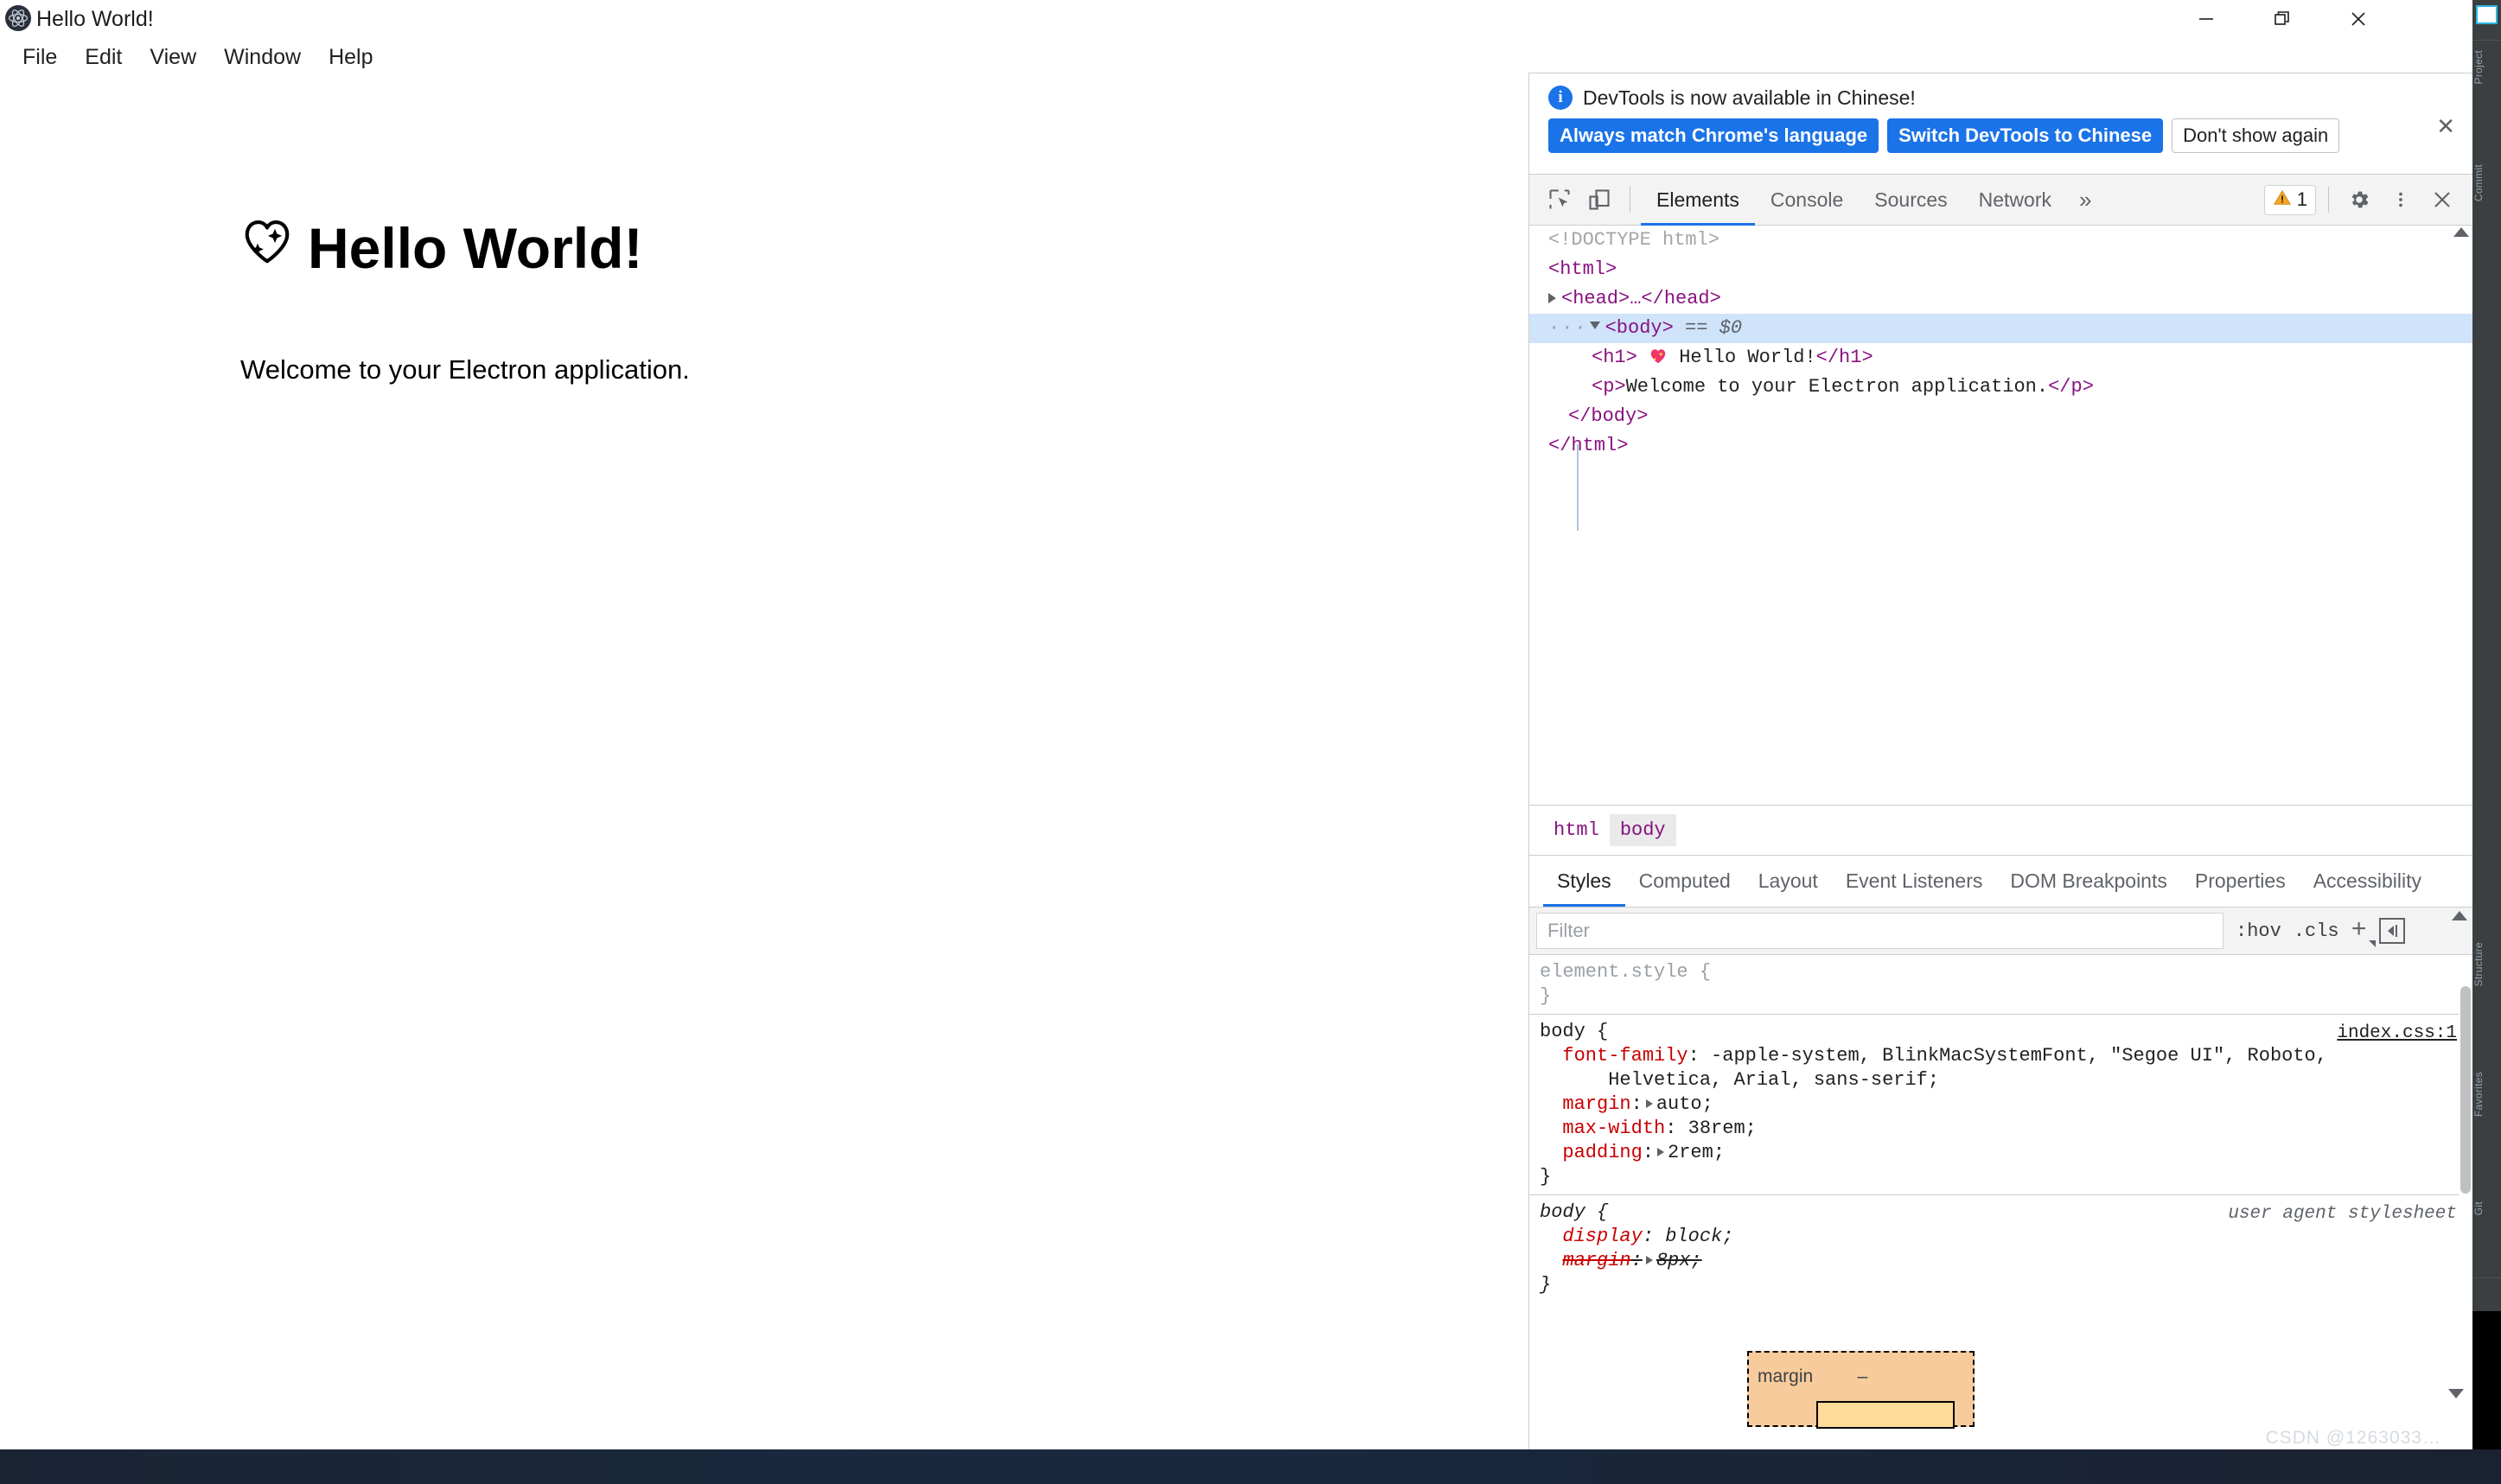  Describe the element at coordinates (1599, 200) in the screenshot. I see `device-toolbar-icon` at that location.